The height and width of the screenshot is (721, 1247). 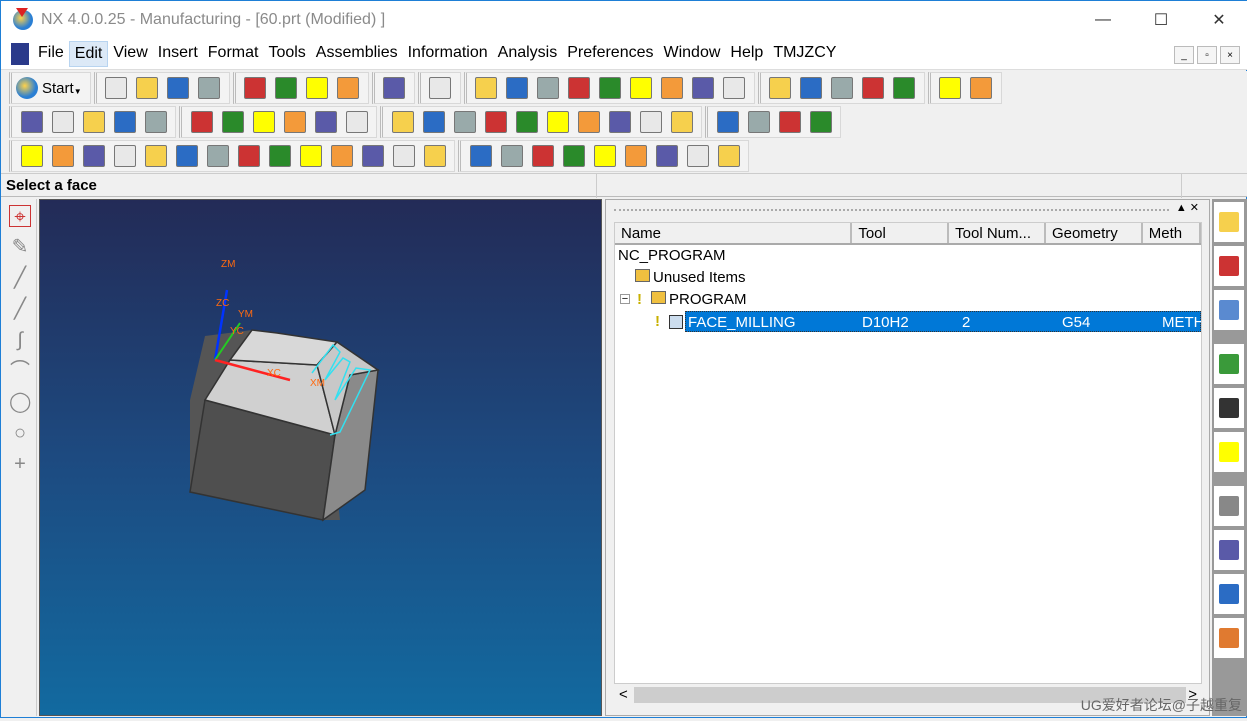 What do you see at coordinates (1161, 20) in the screenshot?
I see `maximize-button: ☐` at bounding box center [1161, 20].